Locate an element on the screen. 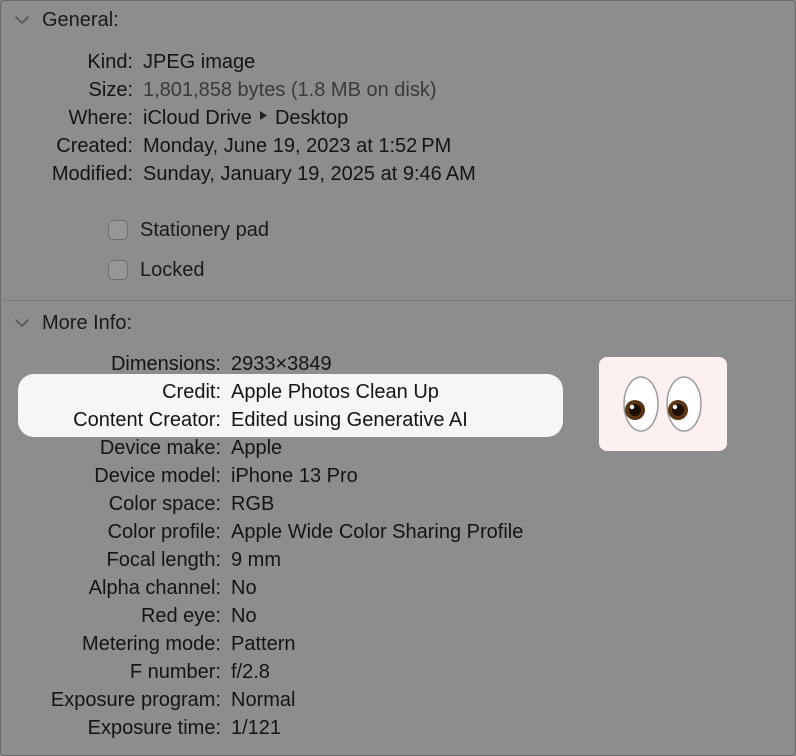  info-row-where: Where: iCloud Drive Desktop is located at coordinates (179, 118).